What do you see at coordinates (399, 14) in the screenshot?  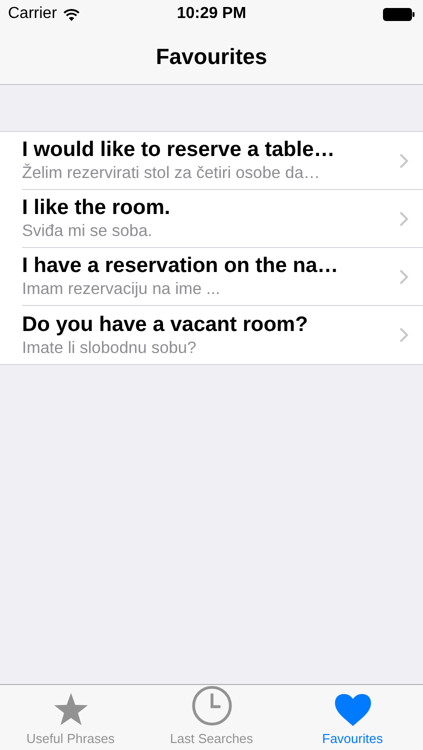 I see `battery-icon` at bounding box center [399, 14].